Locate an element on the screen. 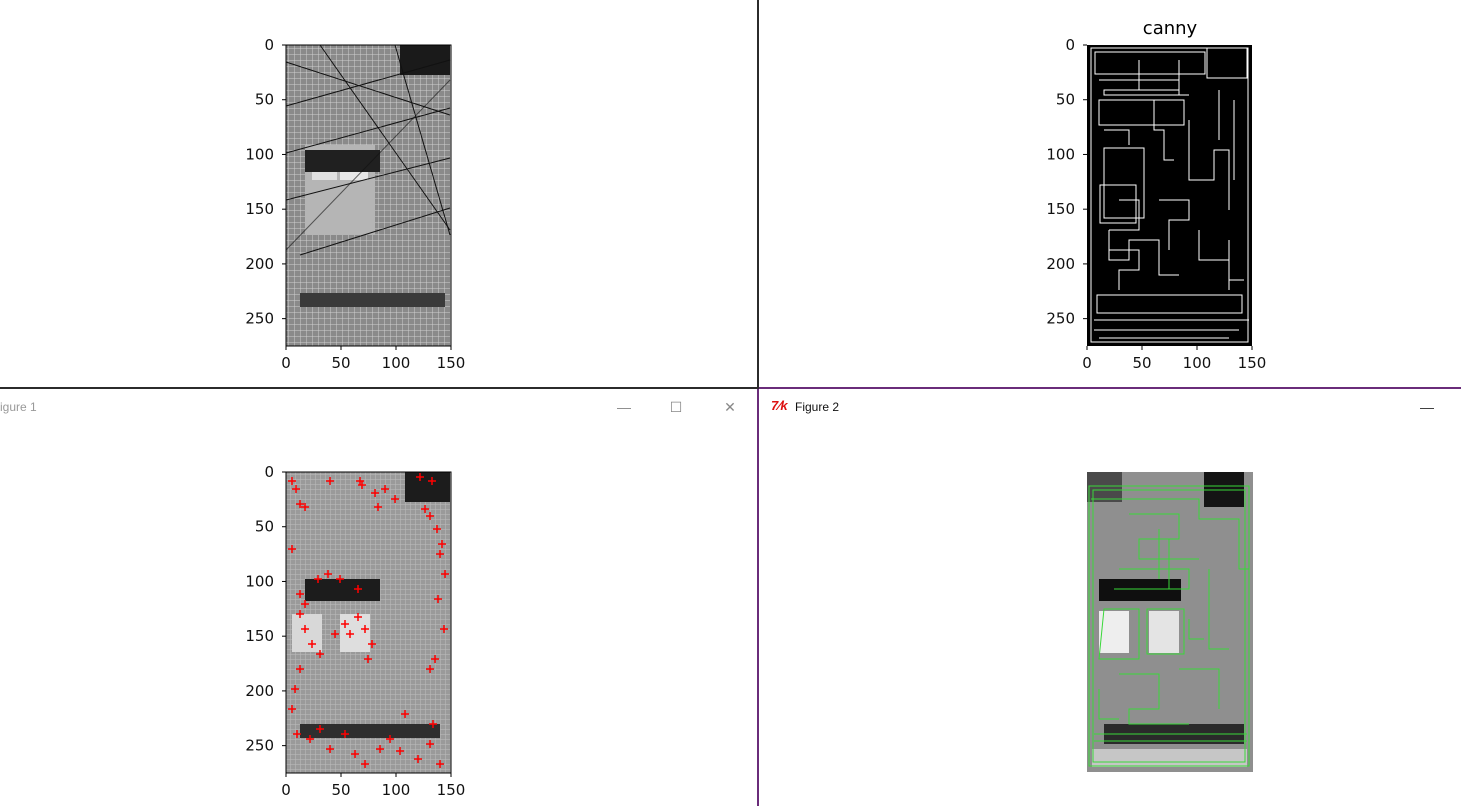 This screenshot has height=806, width=1461. contour-image is located at coordinates (1170, 622).